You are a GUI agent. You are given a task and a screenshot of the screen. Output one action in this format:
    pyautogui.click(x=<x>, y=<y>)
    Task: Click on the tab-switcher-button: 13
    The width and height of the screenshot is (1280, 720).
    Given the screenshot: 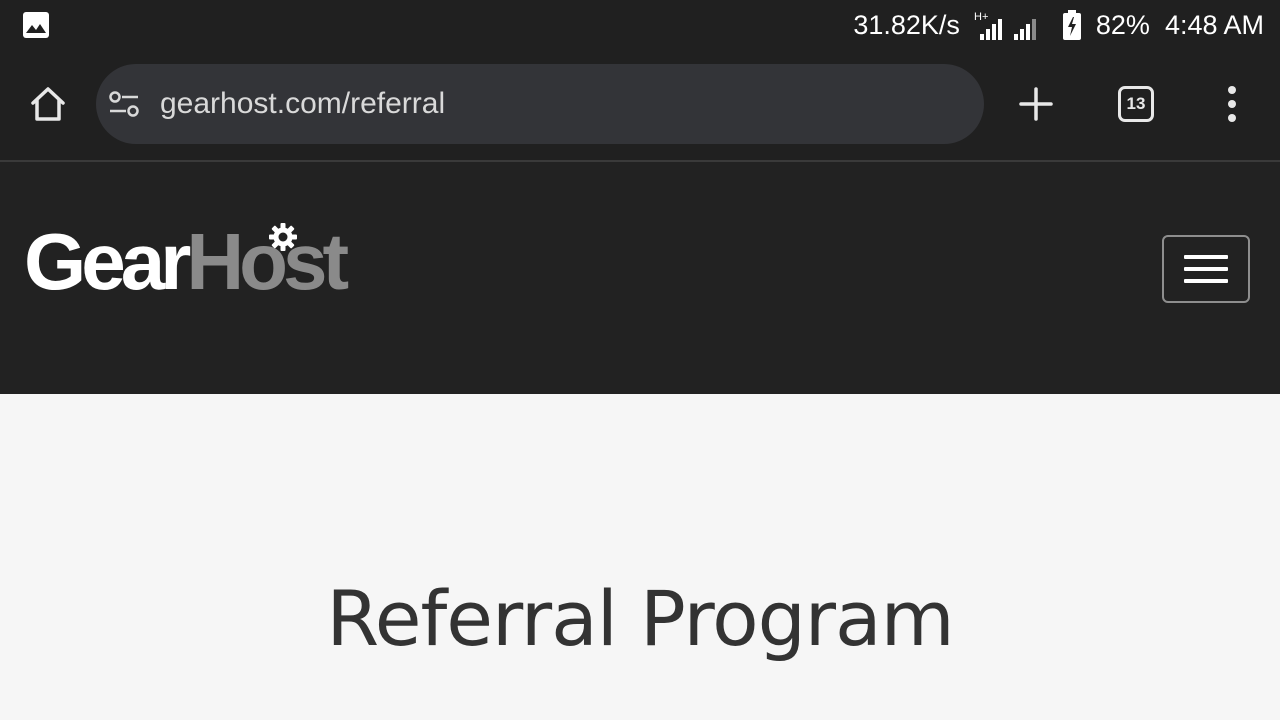 What is the action you would take?
    pyautogui.click(x=1136, y=104)
    